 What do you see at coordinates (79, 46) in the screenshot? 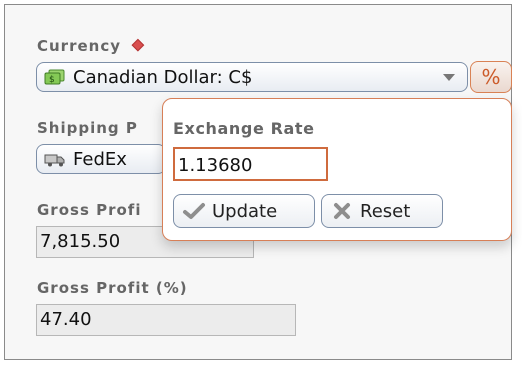
I see `currency-label-text: Currency` at bounding box center [79, 46].